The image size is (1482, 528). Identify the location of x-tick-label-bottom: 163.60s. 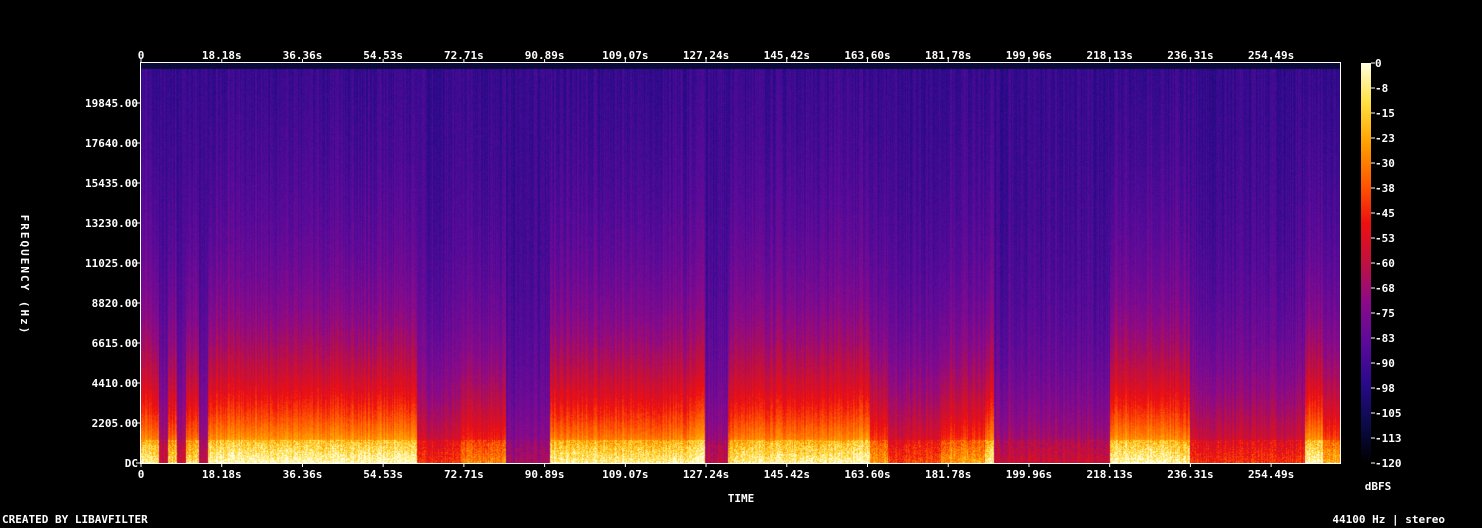
(867, 474).